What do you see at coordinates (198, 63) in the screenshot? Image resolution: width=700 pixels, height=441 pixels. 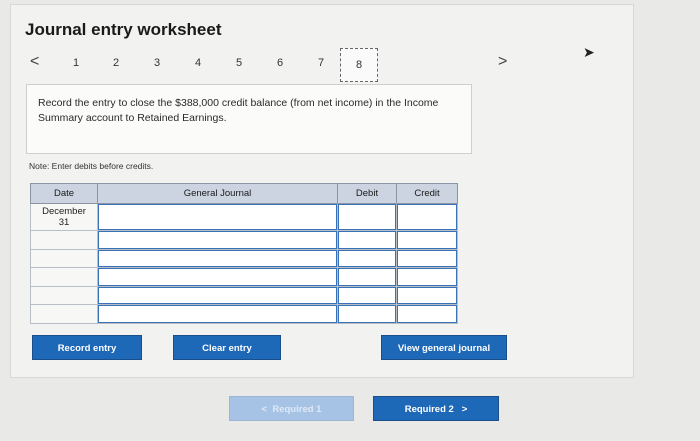 I see `step-4: 4` at bounding box center [198, 63].